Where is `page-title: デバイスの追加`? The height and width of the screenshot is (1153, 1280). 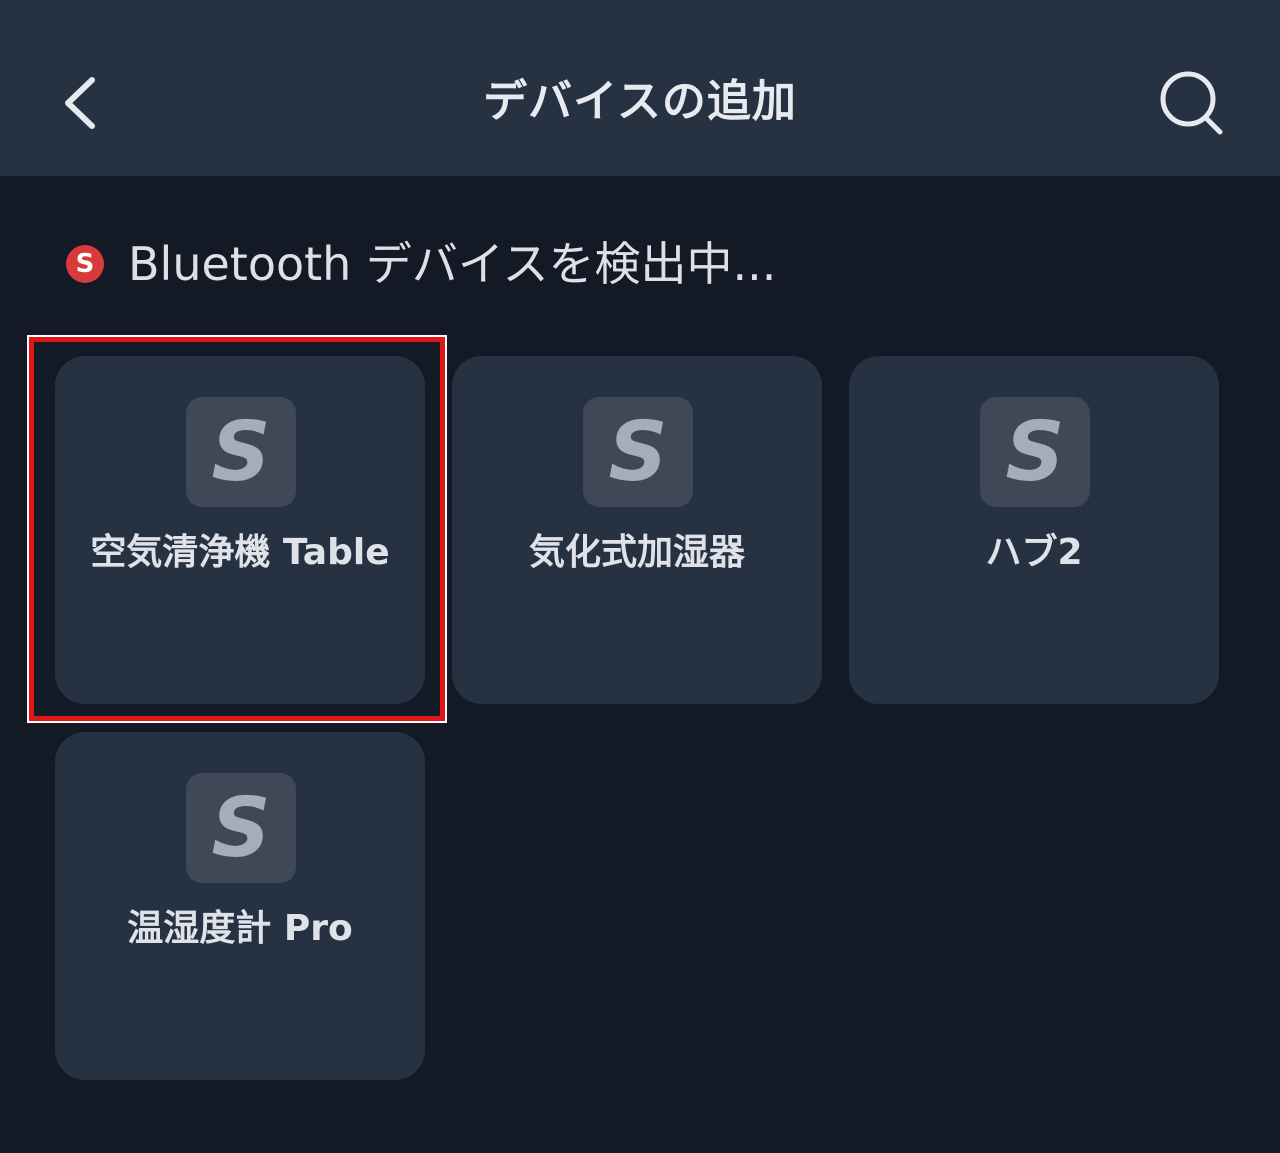
page-title: デバイスの追加 is located at coordinates (640, 101).